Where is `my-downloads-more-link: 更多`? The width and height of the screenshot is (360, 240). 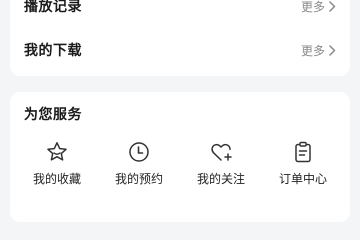 my-downloads-more-link: 更多 is located at coordinates (318, 50).